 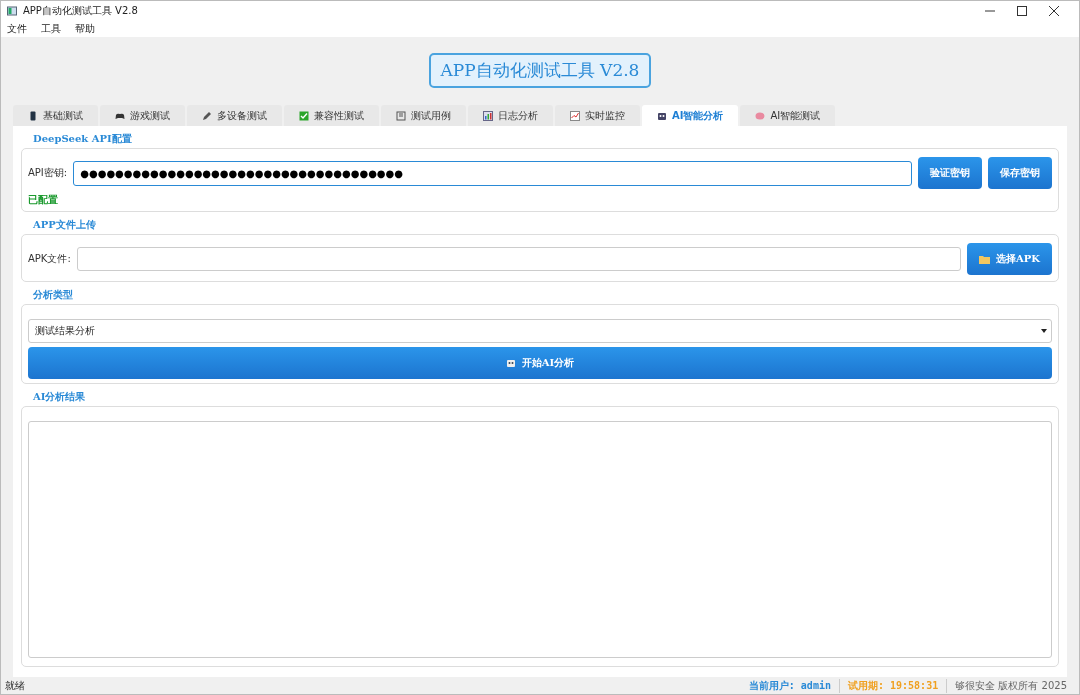 What do you see at coordinates (1044, 331) in the screenshot?
I see `dropdown-arrow-icon` at bounding box center [1044, 331].